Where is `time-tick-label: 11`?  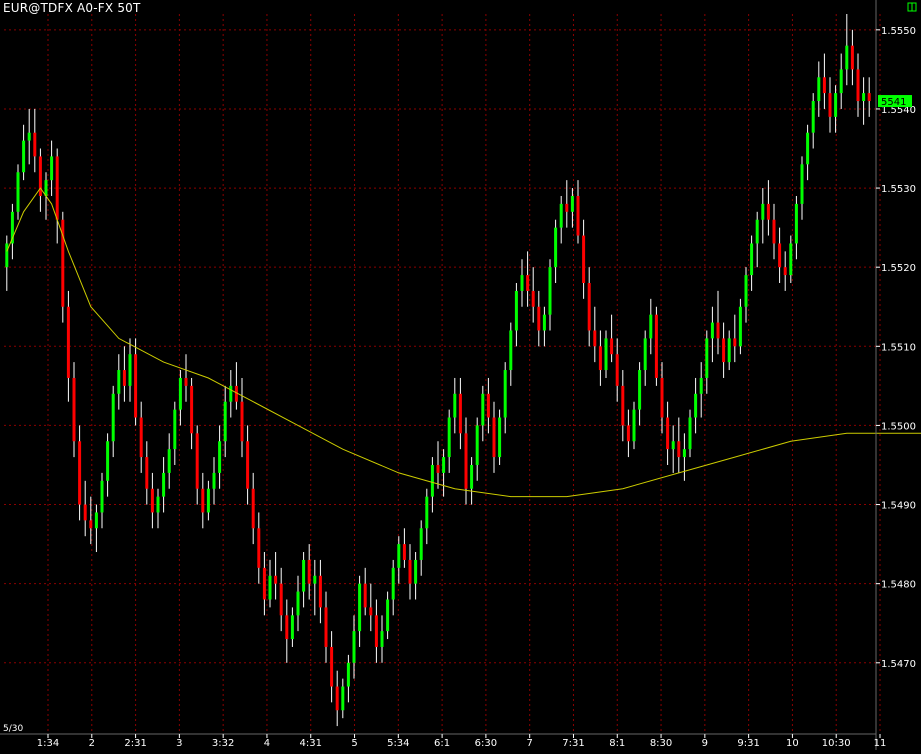 time-tick-label: 11 is located at coordinates (880, 743).